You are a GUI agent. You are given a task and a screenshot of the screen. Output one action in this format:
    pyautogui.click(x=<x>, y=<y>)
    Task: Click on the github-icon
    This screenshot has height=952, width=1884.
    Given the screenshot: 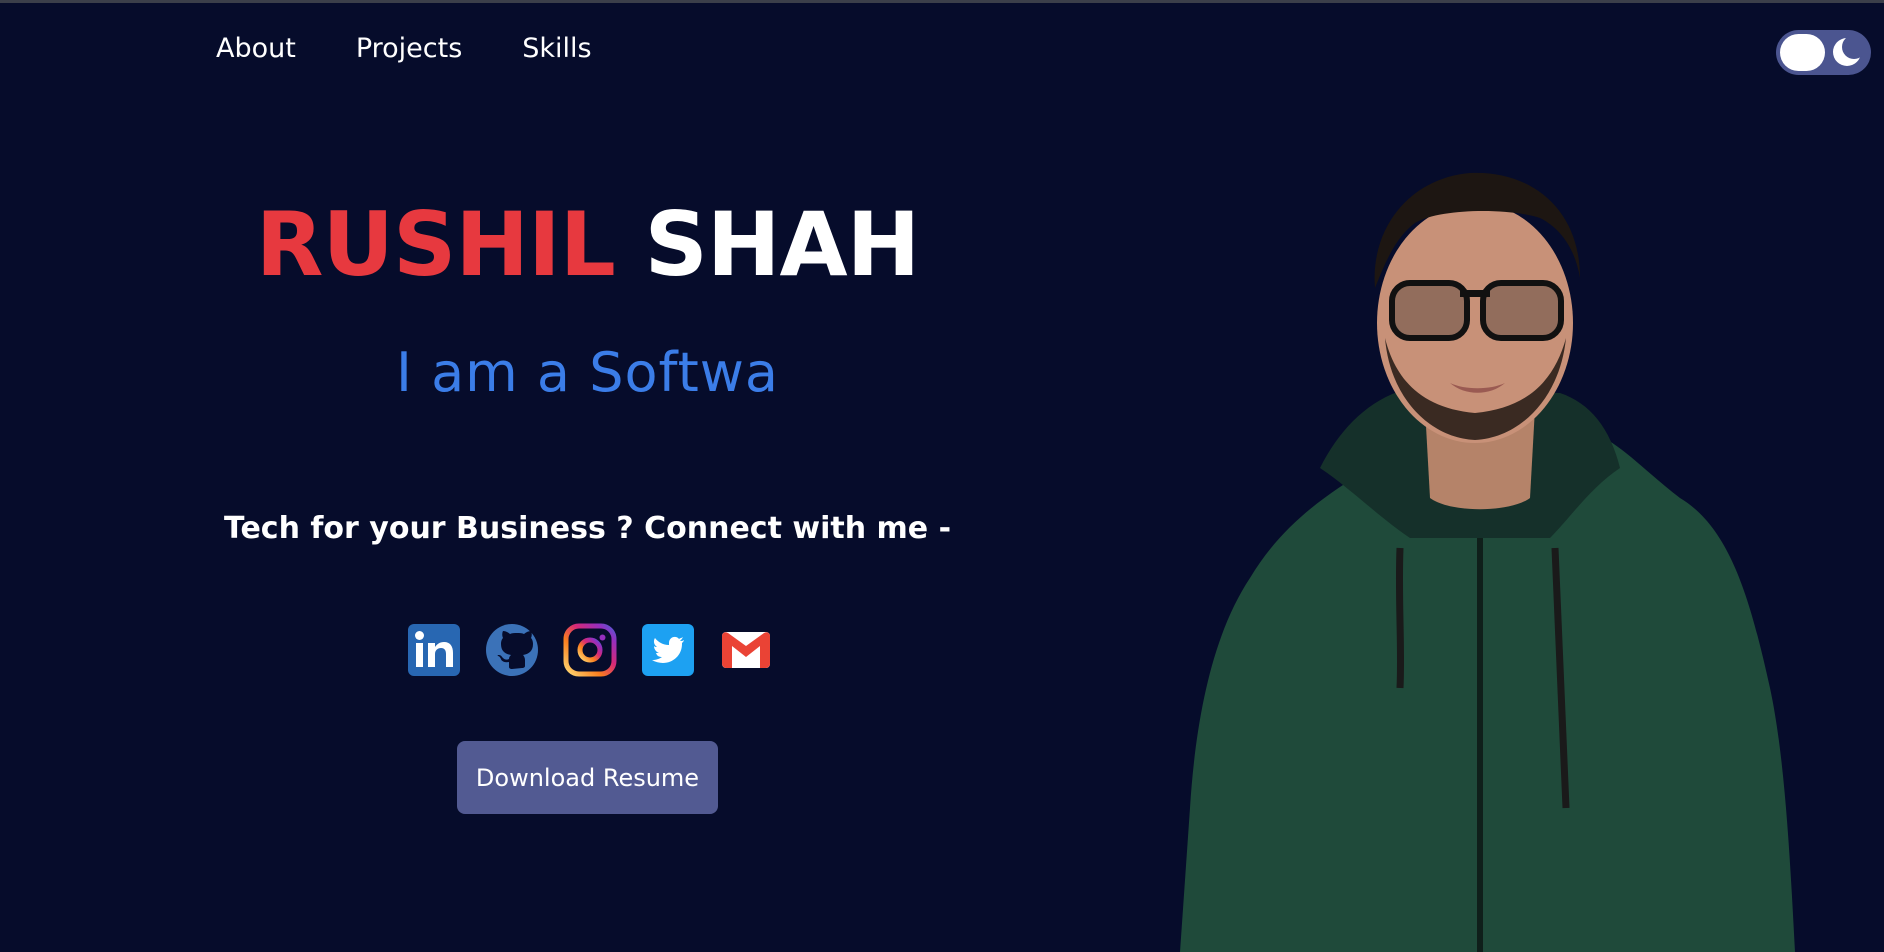 What is the action you would take?
    pyautogui.click(x=512, y=650)
    